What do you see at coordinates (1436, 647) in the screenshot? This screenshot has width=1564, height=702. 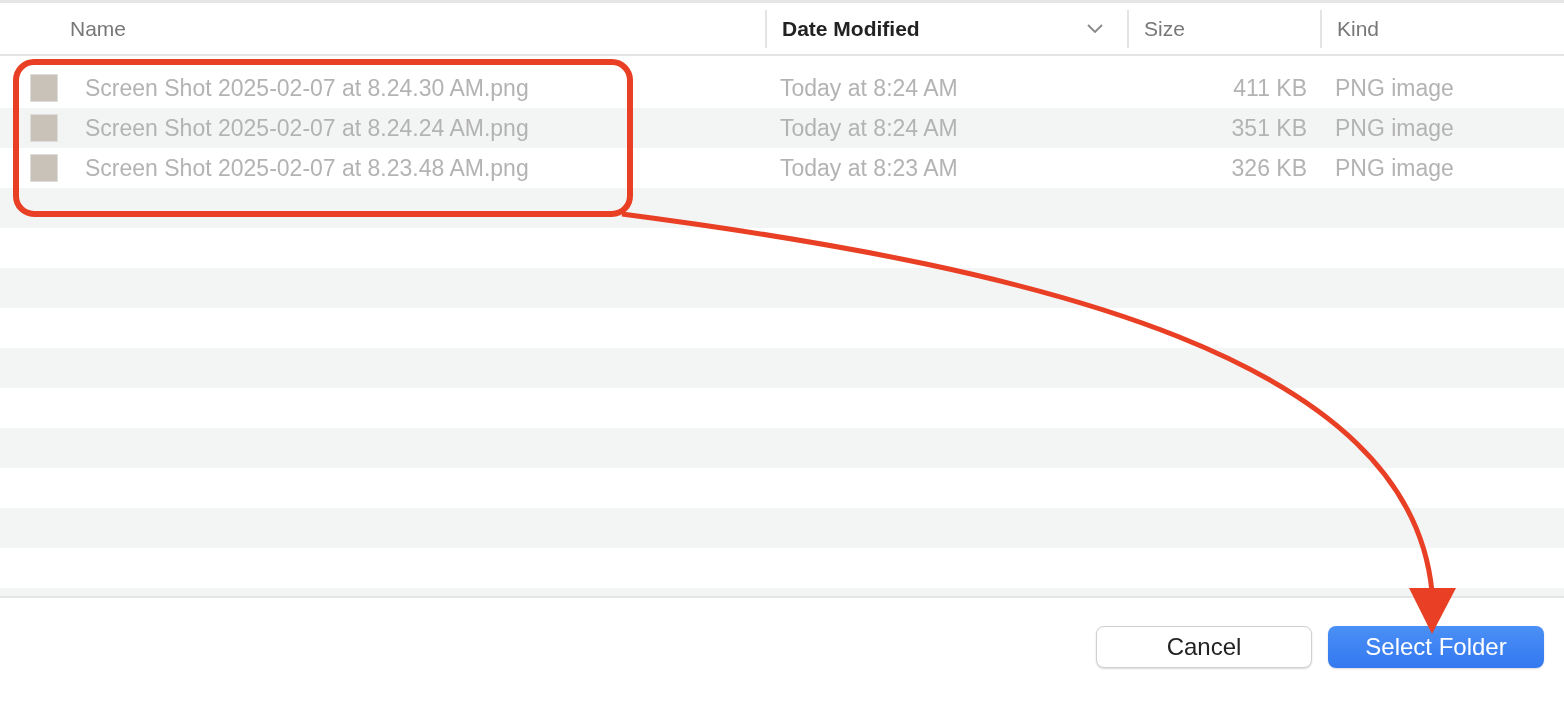 I see `select-folder-button: Select Folder` at bounding box center [1436, 647].